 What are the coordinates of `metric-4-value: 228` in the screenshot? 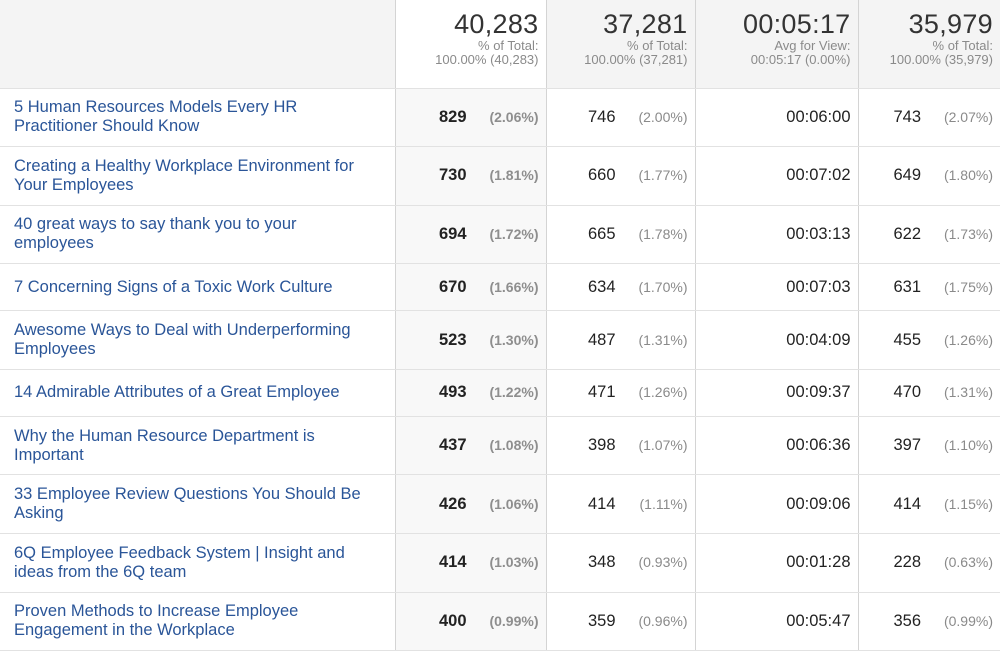 It's located at (907, 562).